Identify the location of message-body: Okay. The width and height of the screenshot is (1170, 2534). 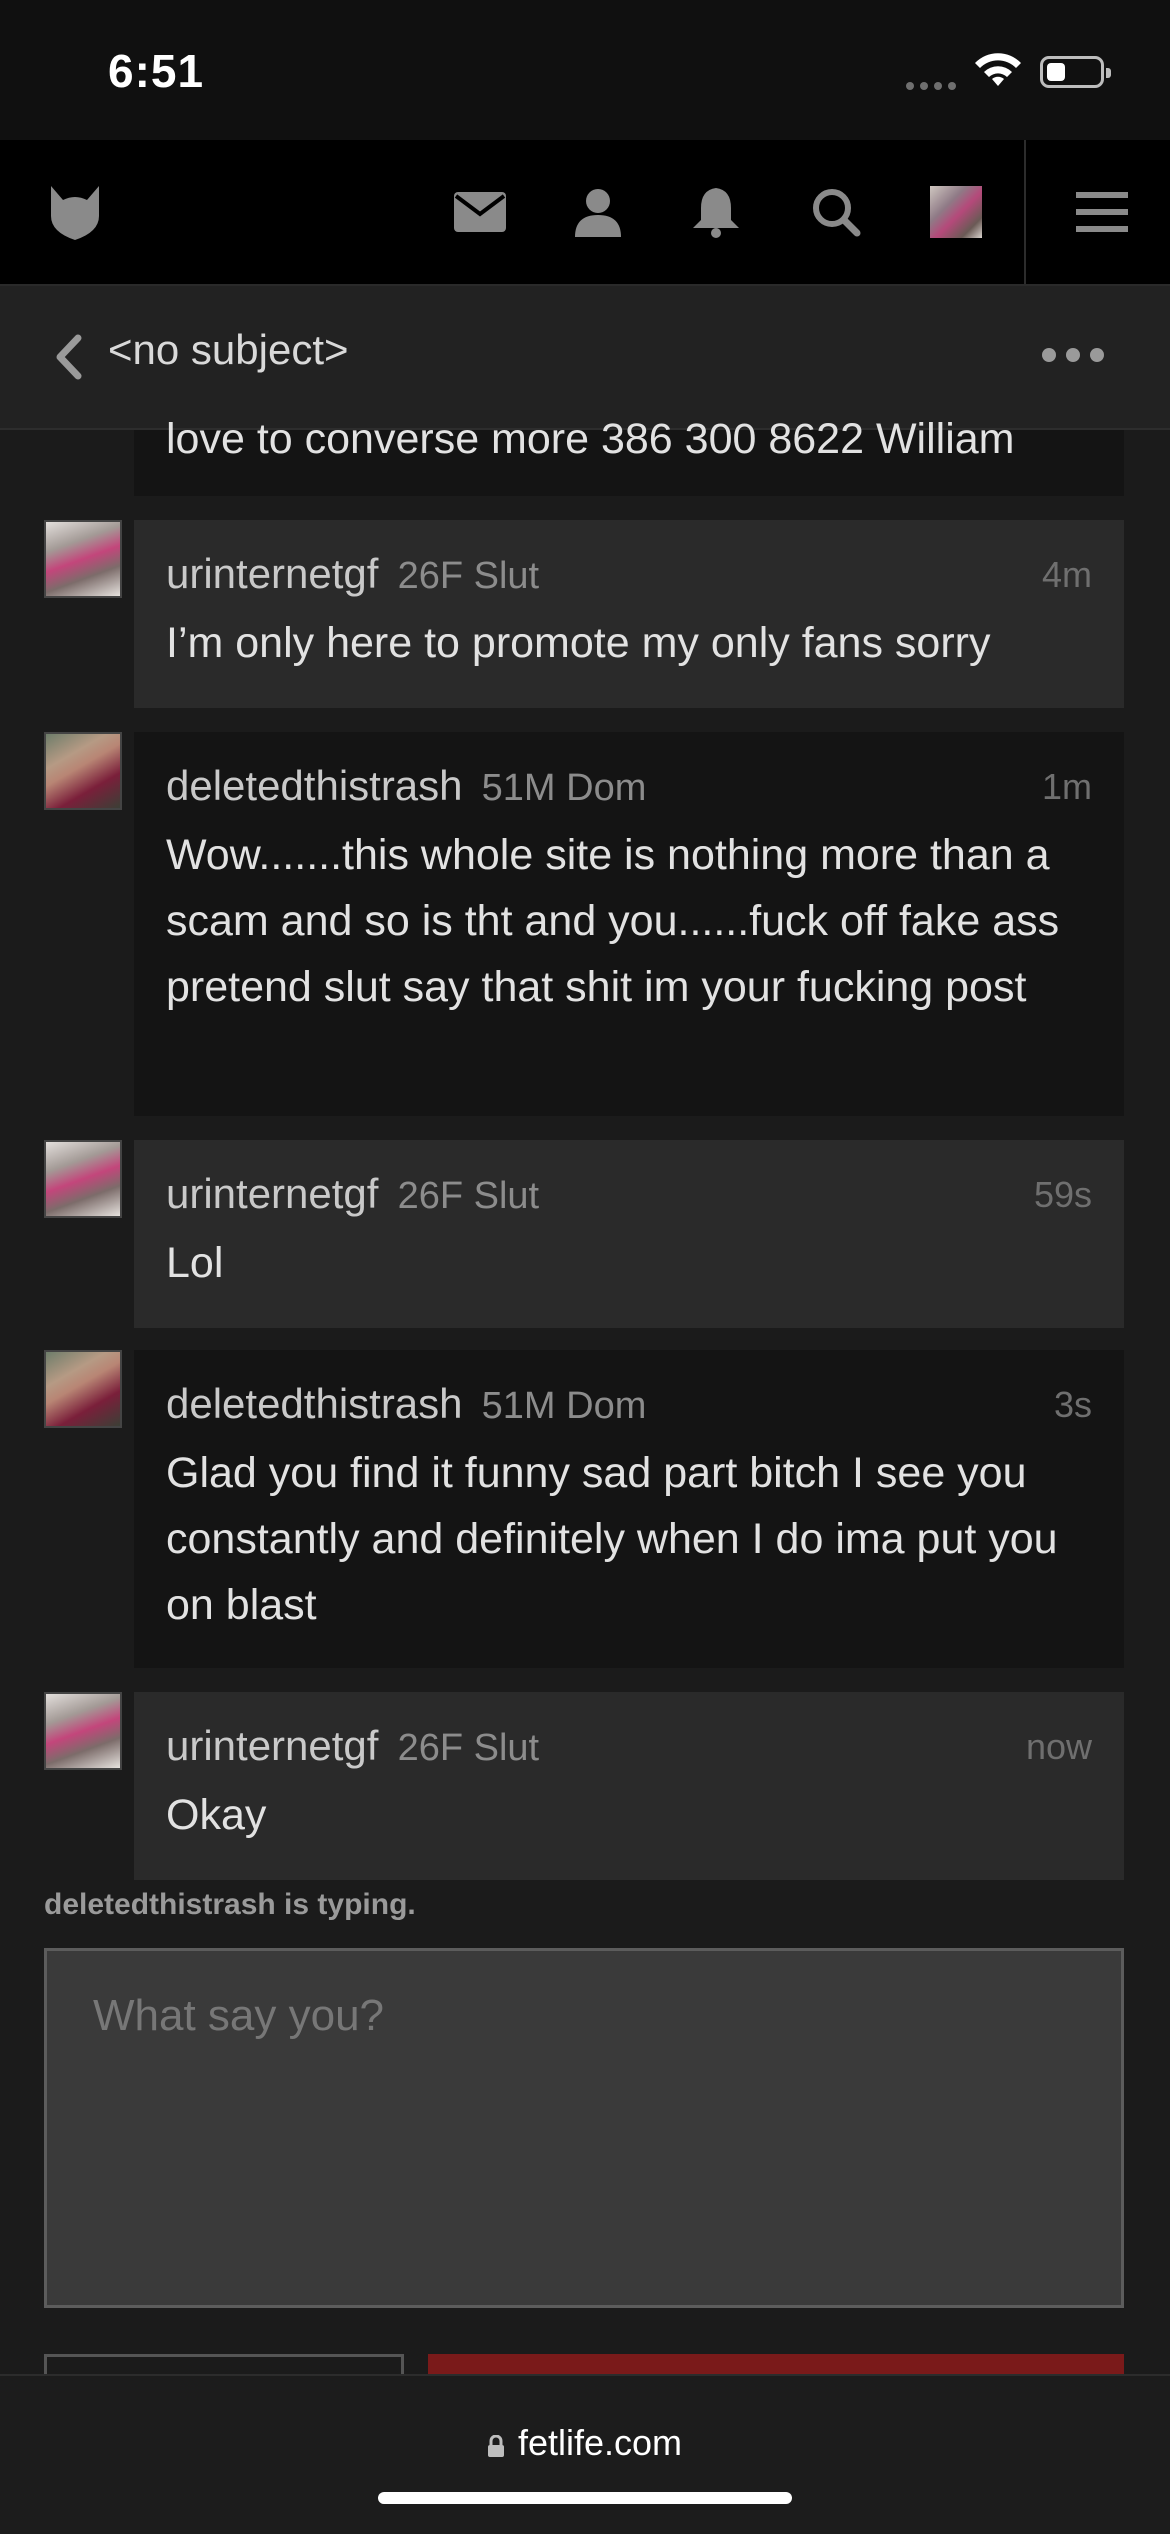
(216, 1815).